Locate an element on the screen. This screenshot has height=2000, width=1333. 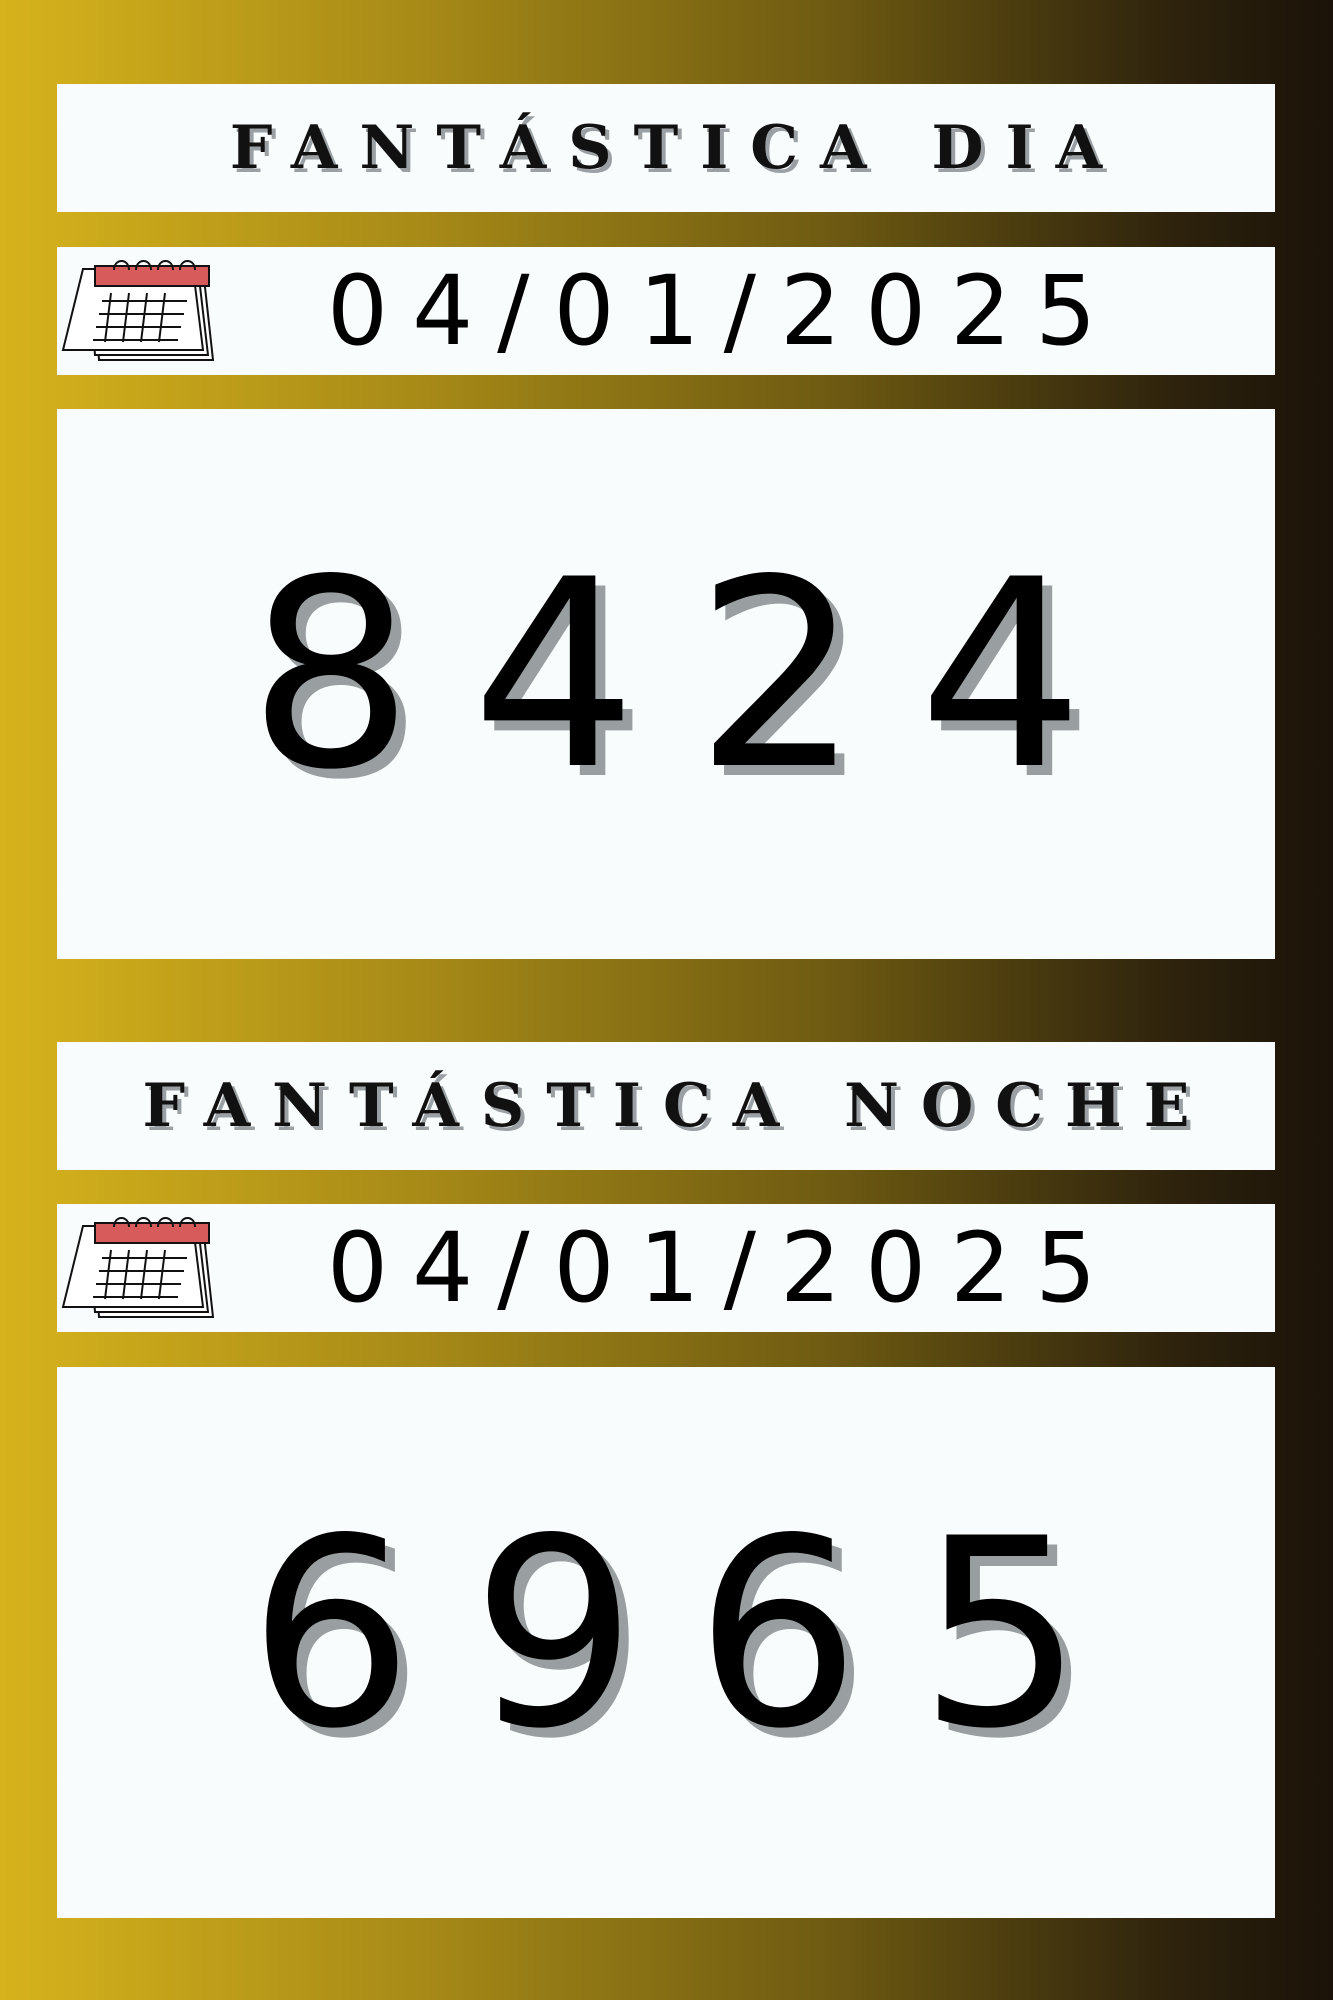
dia-title-panel: FANTÁSTICA DIA is located at coordinates (666, 148).